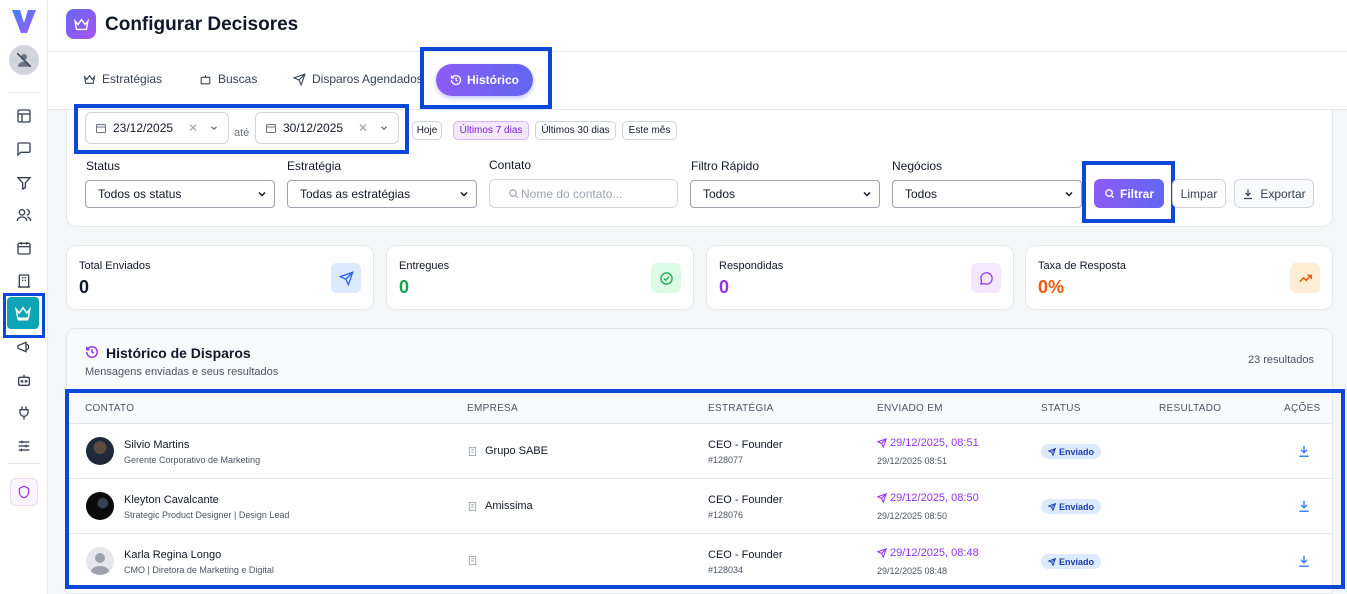 The height and width of the screenshot is (594, 1347). I want to click on tab-estrategias: Estratégias, so click(122, 79).